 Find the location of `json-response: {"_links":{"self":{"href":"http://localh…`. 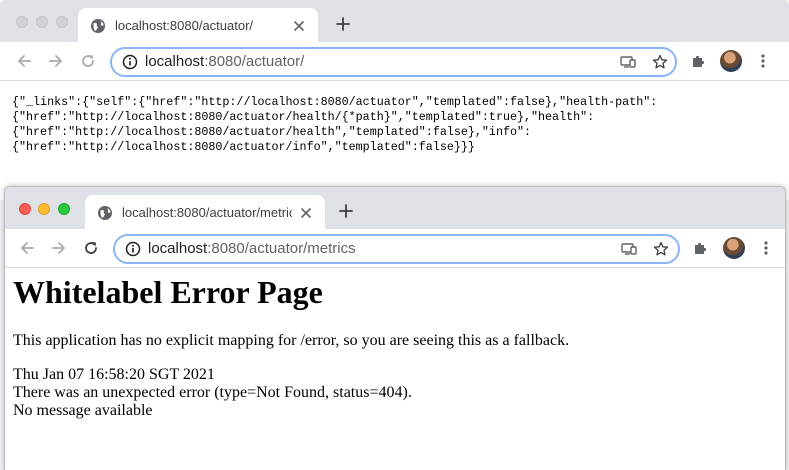

json-response: {"_links":{"self":{"href":"http://localh… is located at coordinates (397, 125).